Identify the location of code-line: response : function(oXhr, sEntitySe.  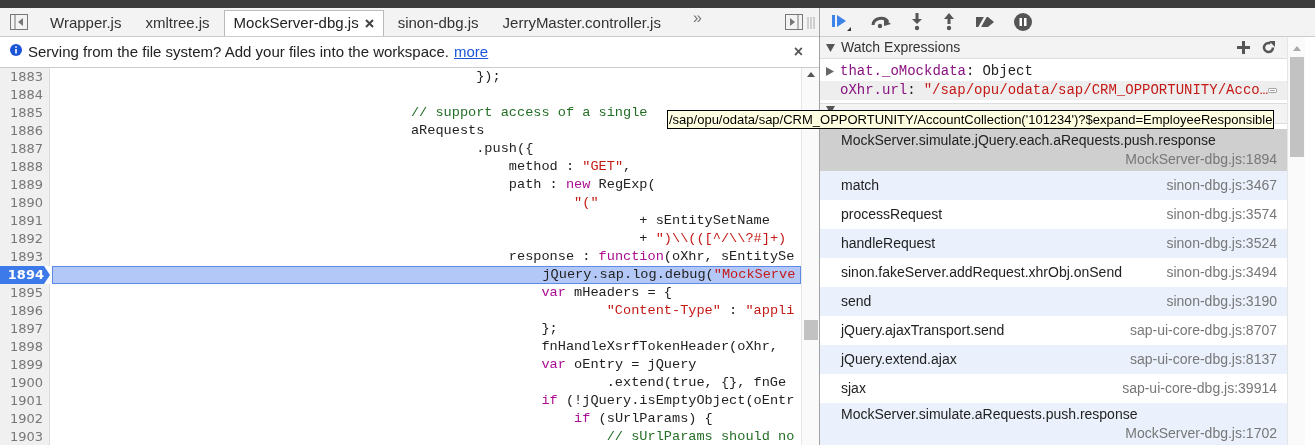
(651, 257).